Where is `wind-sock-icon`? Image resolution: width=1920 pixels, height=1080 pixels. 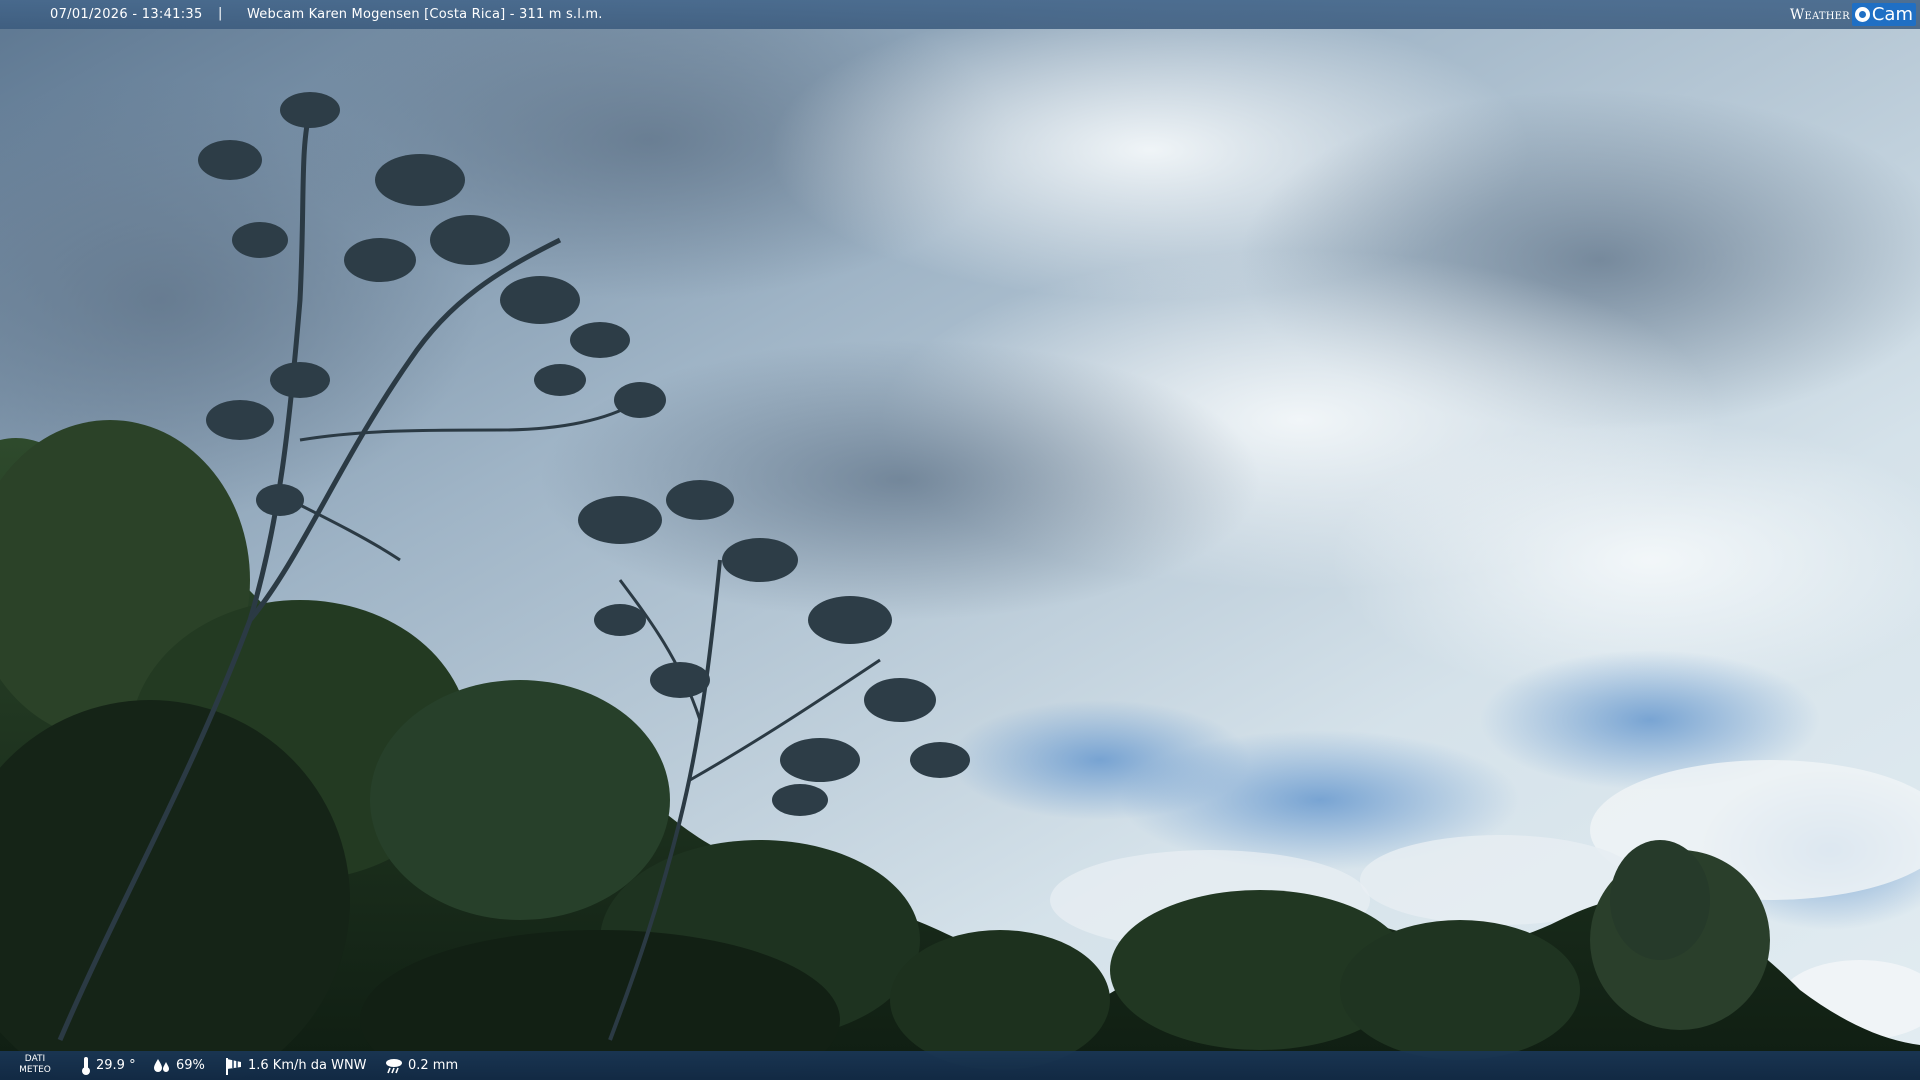 wind-sock-icon is located at coordinates (233, 1066).